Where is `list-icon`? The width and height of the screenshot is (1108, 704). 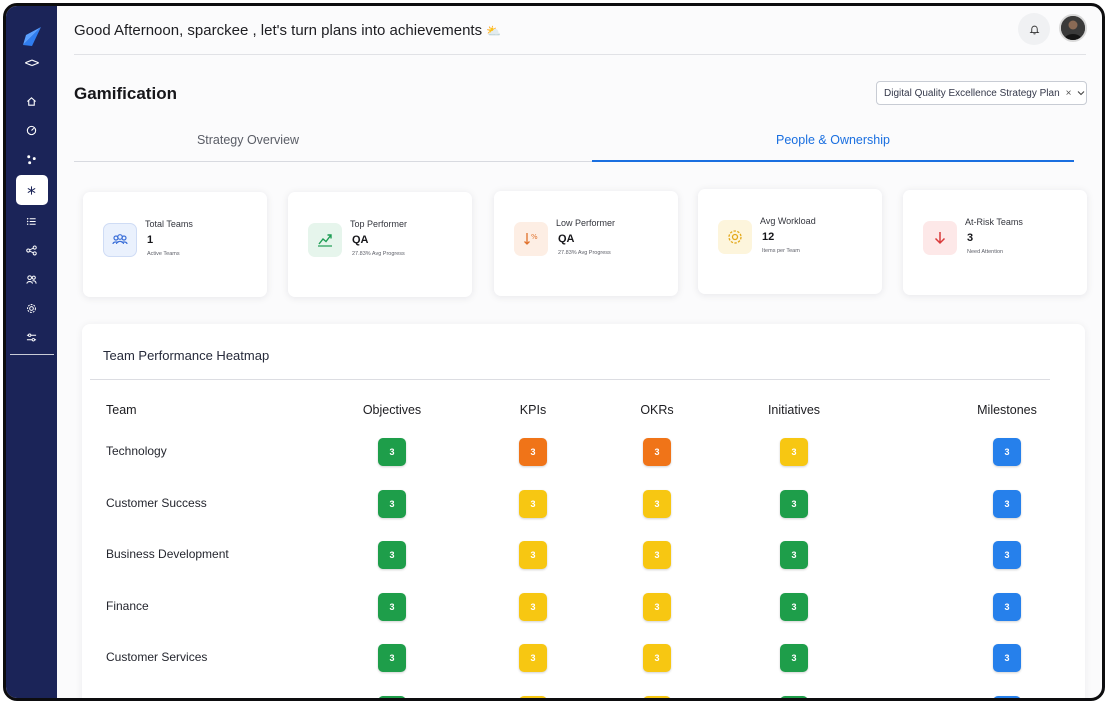
list-icon is located at coordinates (31, 221).